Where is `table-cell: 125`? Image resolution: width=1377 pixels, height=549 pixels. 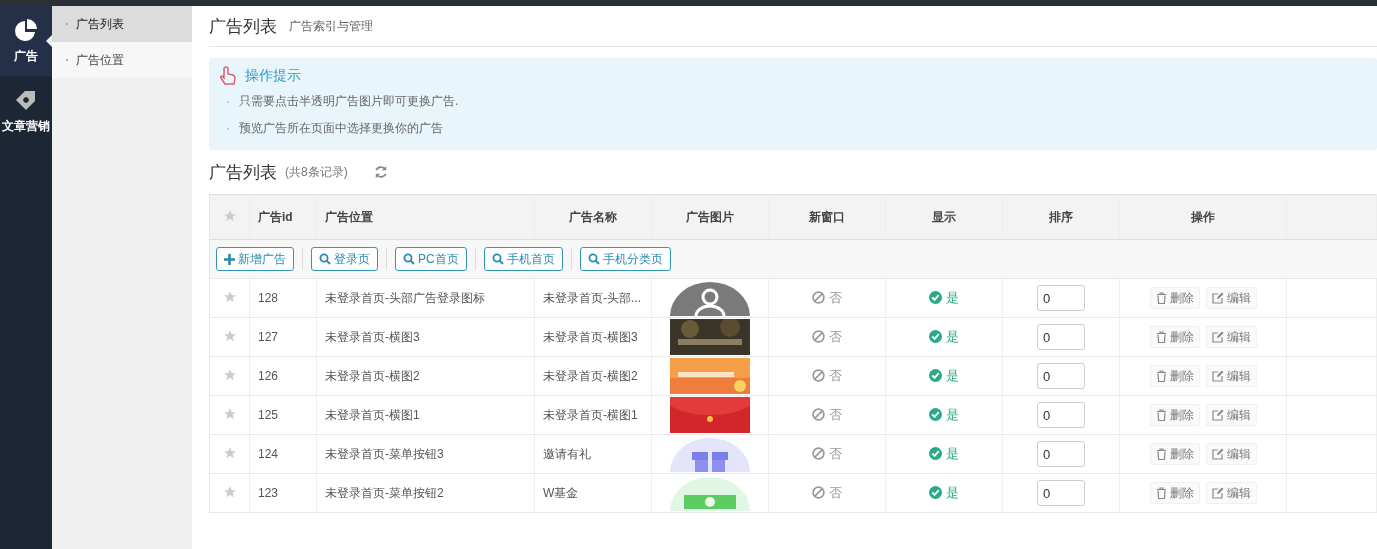 table-cell: 125 is located at coordinates (283, 415).